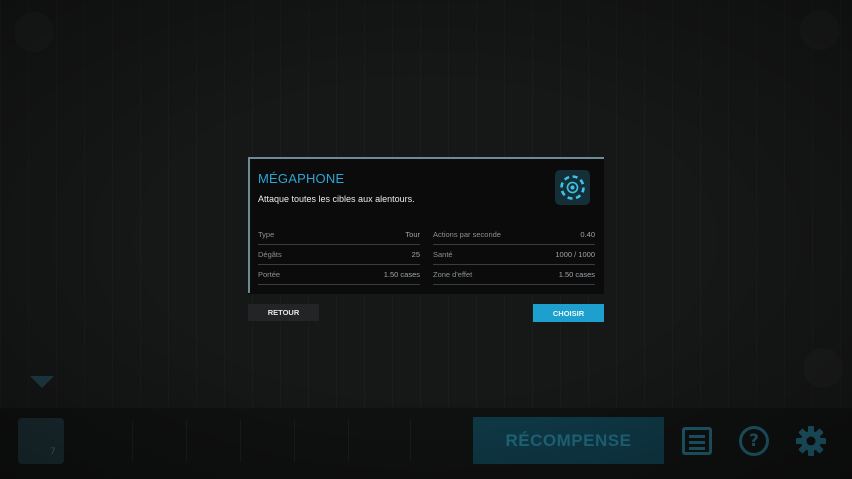 This screenshot has height=479, width=852. I want to click on stat-row-type: Type Tour, so click(339, 235).